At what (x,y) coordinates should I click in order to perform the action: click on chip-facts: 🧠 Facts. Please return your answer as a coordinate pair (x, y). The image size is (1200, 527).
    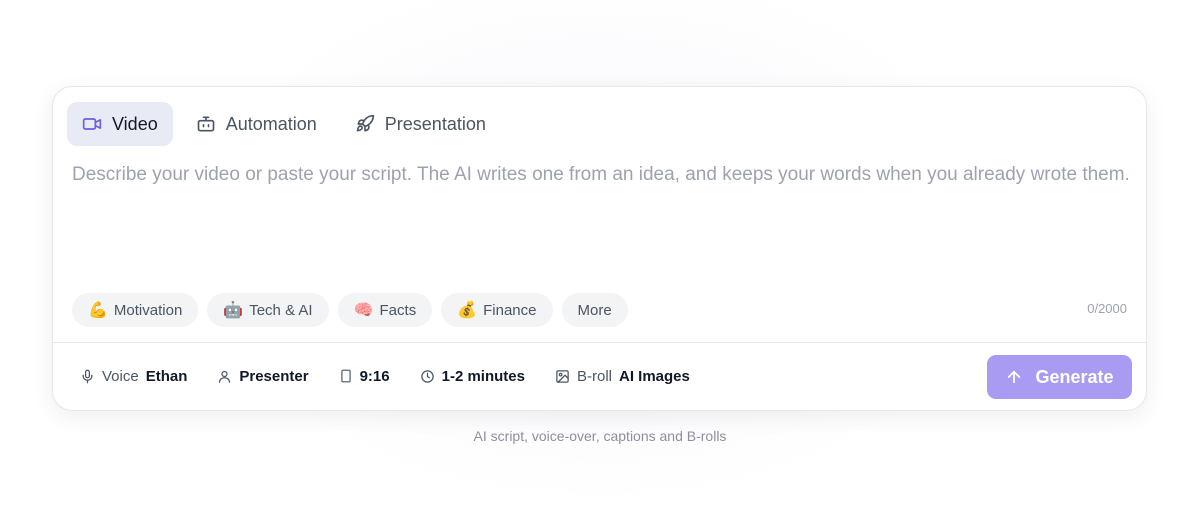
    Looking at the image, I should click on (385, 310).